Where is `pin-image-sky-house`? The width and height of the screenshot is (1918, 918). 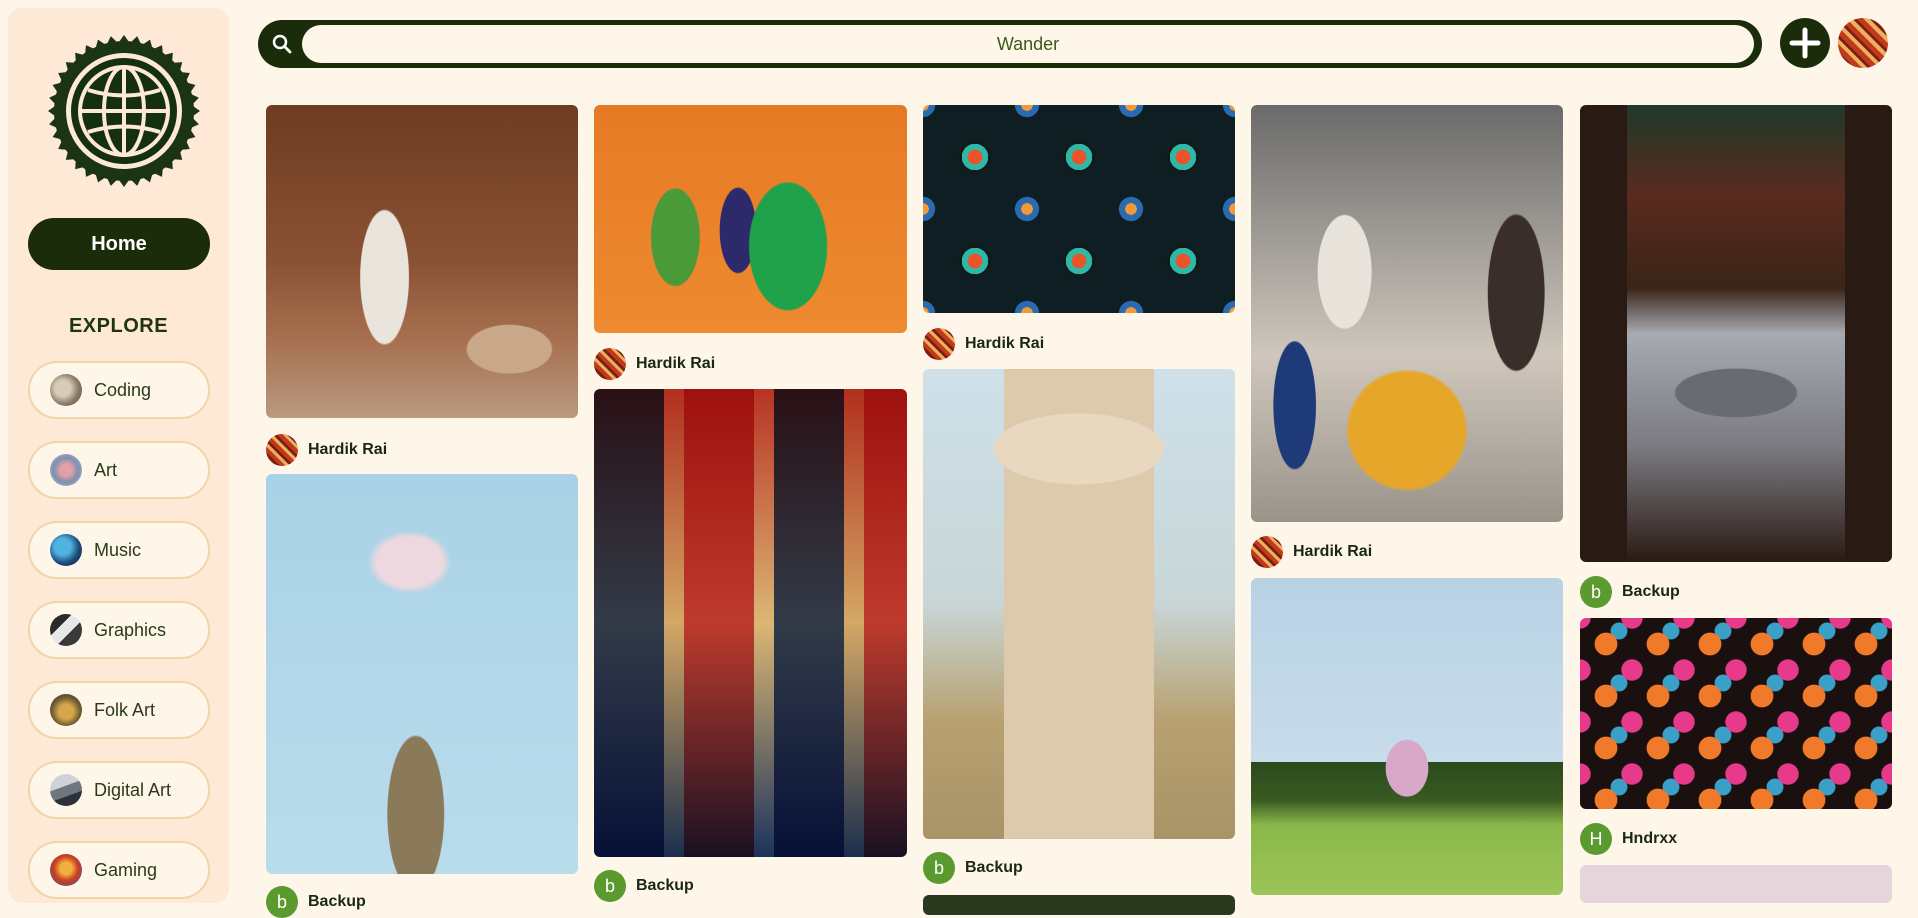
pin-image-sky-house is located at coordinates (422, 674).